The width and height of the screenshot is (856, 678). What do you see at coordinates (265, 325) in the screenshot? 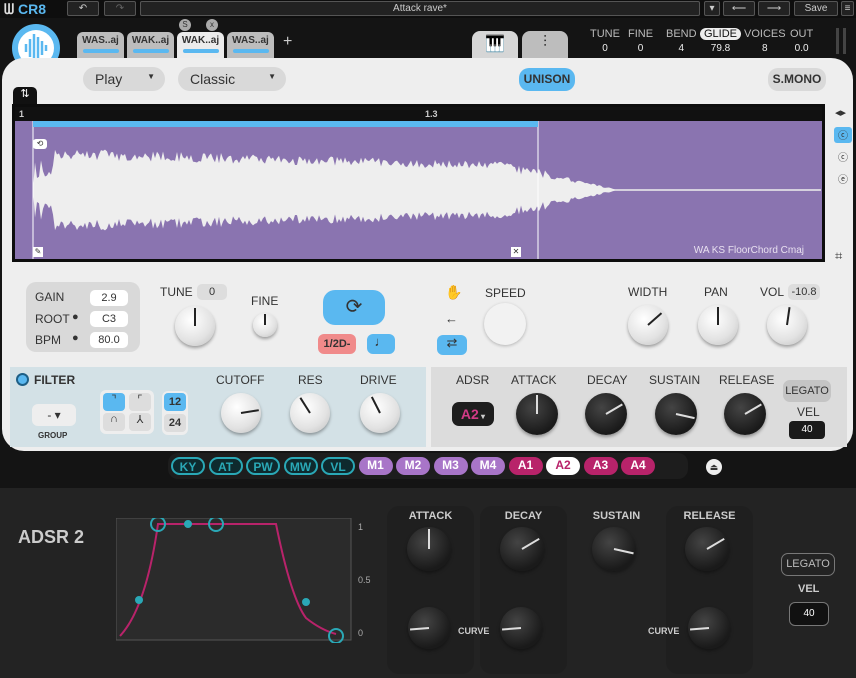
I see `fine-knob` at bounding box center [265, 325].